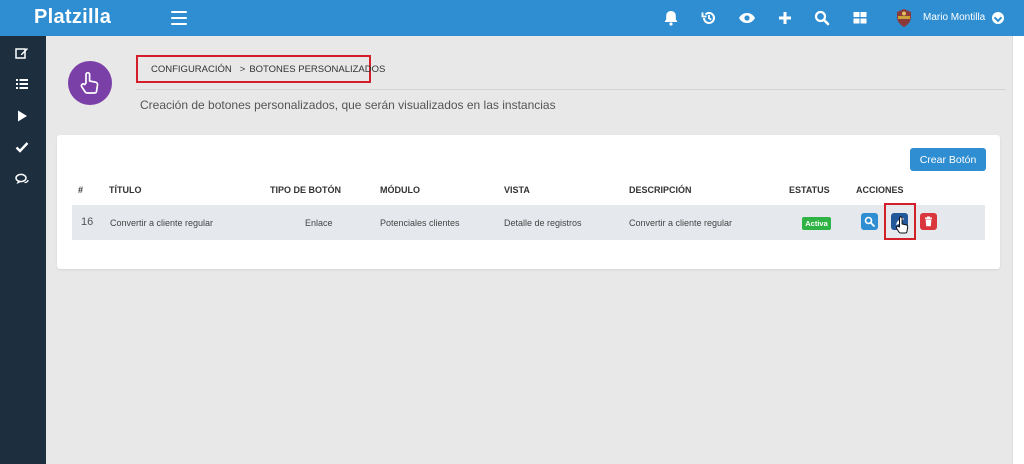 The height and width of the screenshot is (464, 1024). Describe the element at coordinates (785, 18) in the screenshot. I see `plus-icon` at that location.